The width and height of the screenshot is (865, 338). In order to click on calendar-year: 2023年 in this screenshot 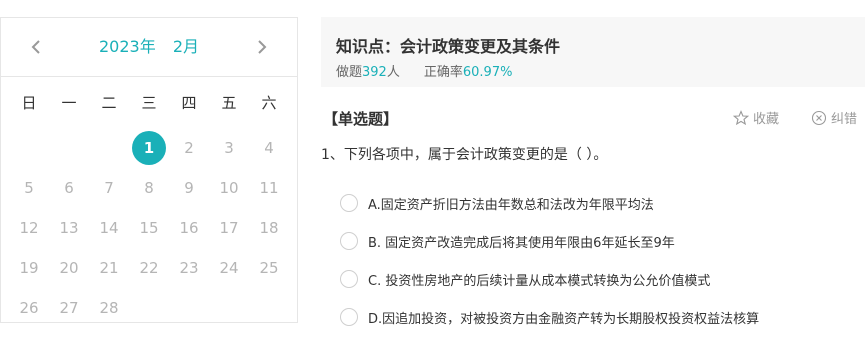, I will do `click(127, 46)`.